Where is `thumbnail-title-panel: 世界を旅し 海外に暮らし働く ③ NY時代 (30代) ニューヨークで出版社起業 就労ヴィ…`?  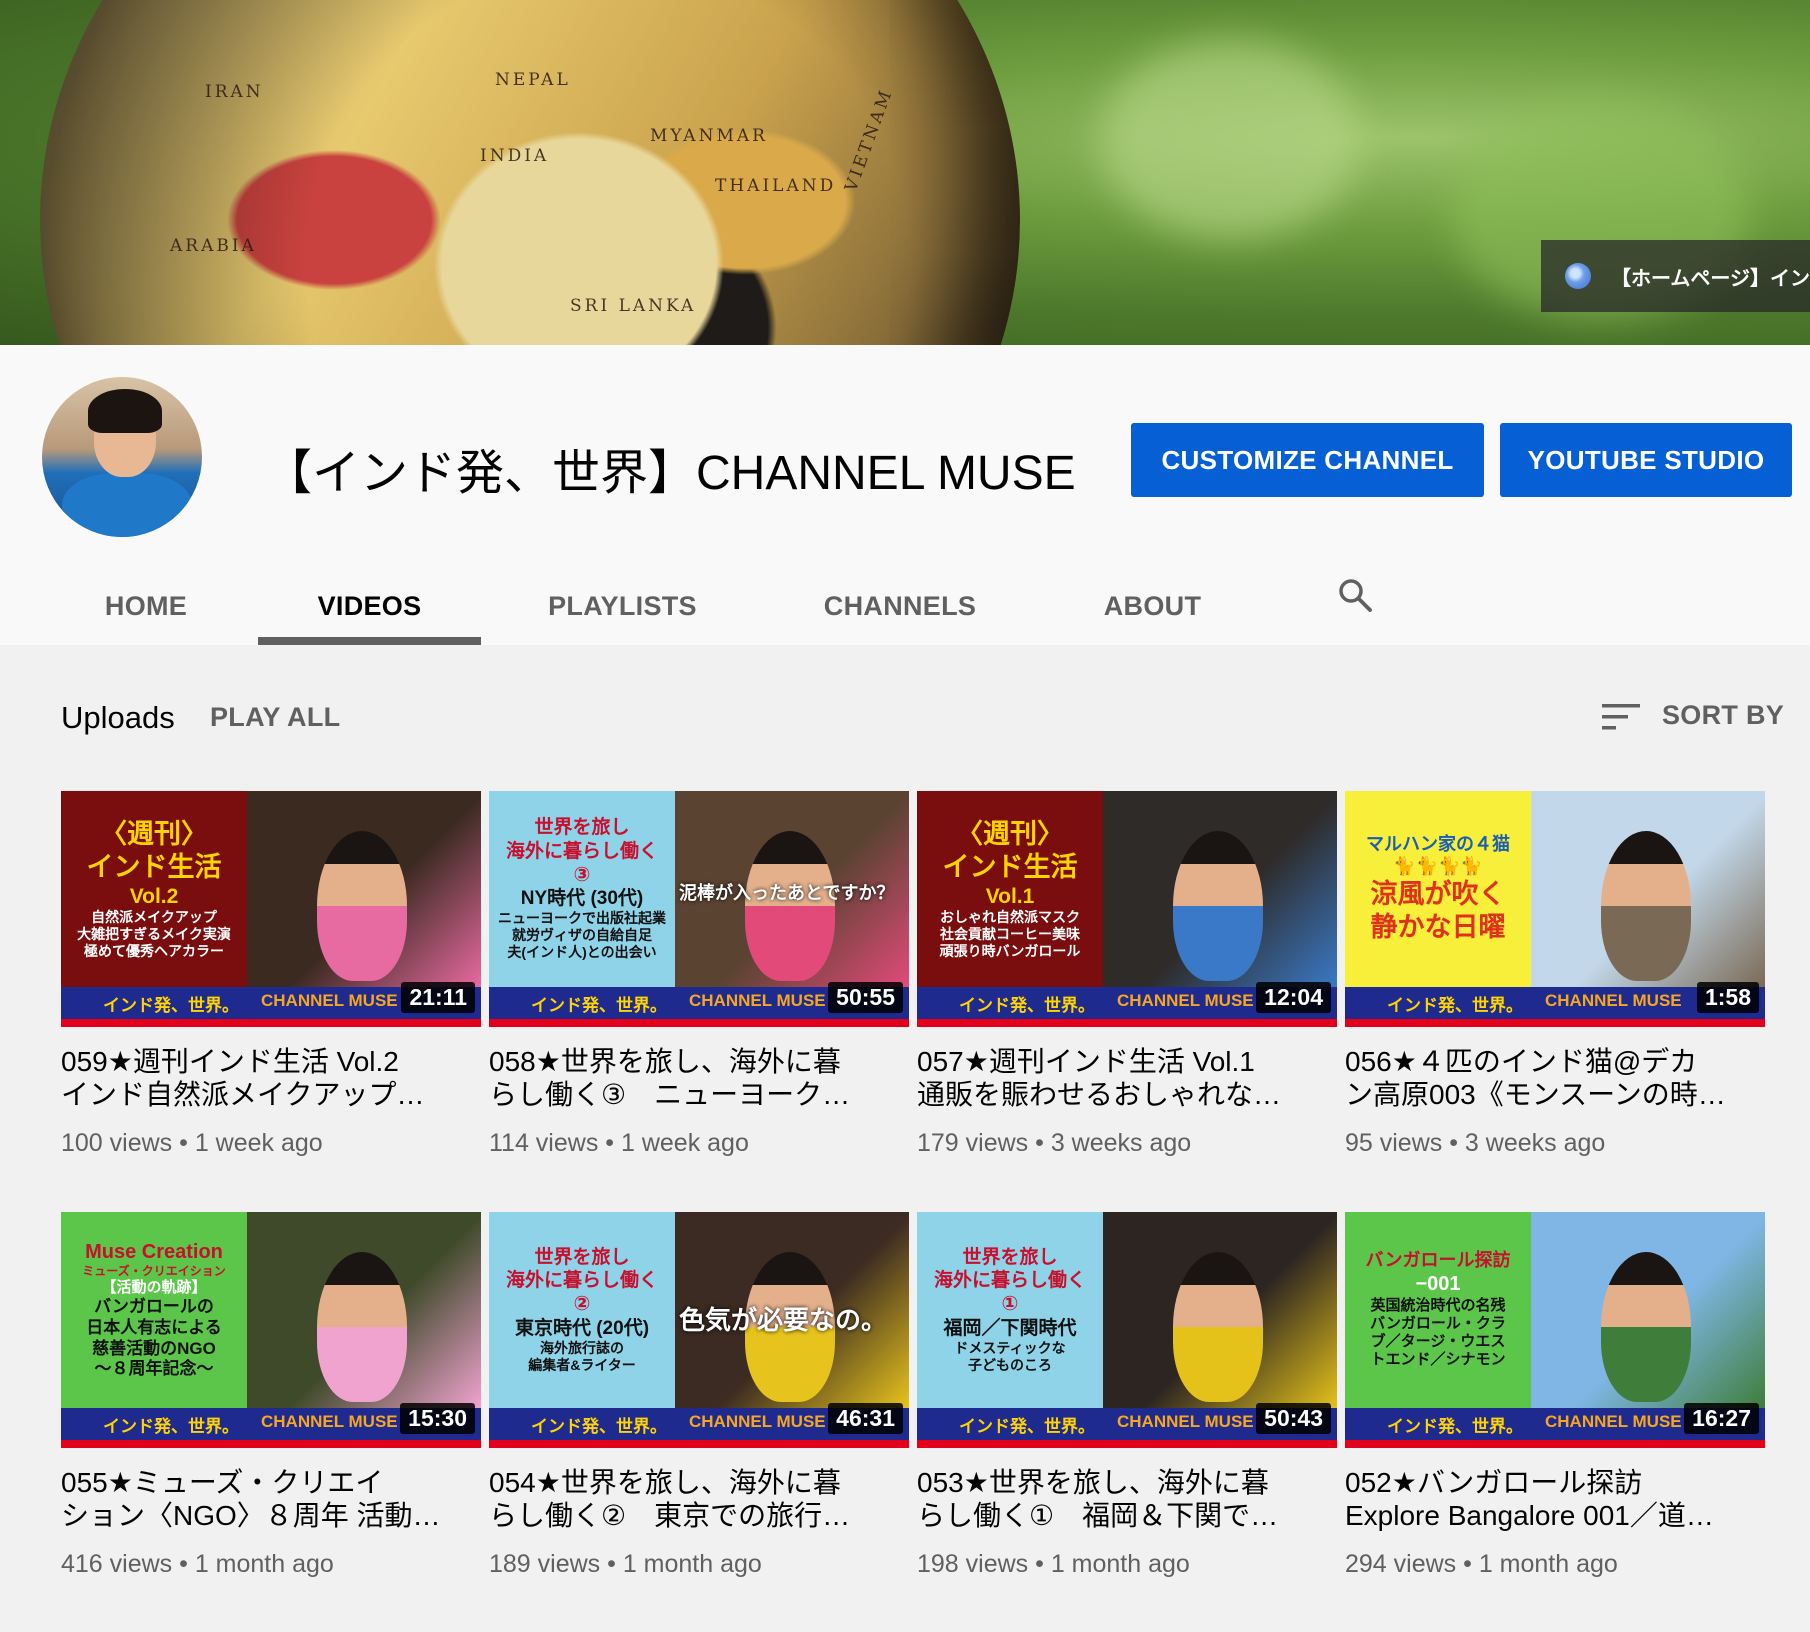 thumbnail-title-panel: 世界を旅し 海外に暮らし働く ③ NY時代 (30代) ニューヨークで出版社起業 就労ヴィ… is located at coordinates (582, 889).